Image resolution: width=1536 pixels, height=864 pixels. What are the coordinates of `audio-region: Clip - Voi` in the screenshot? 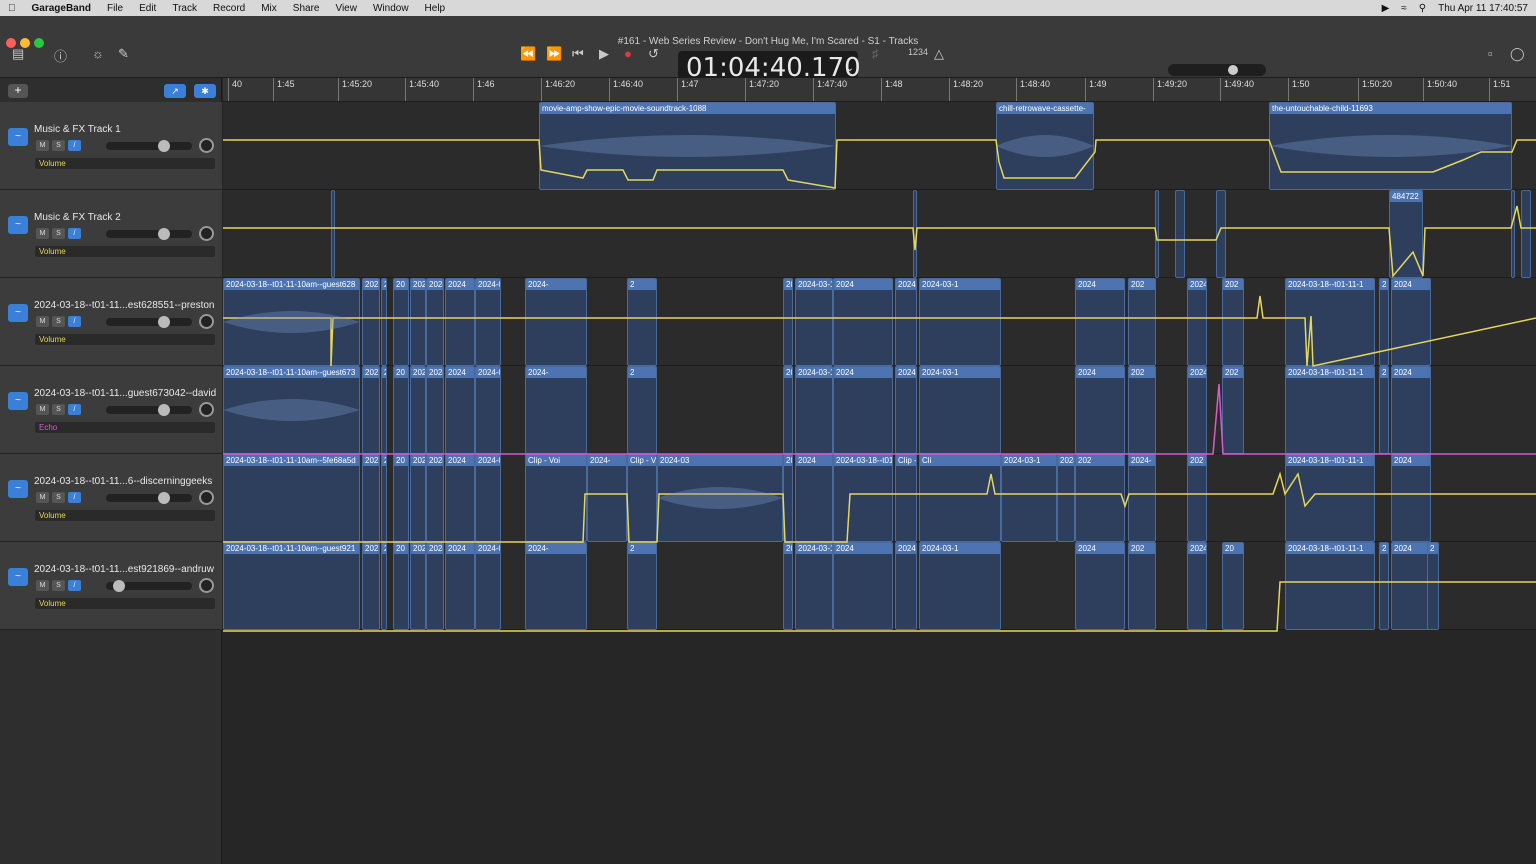 It's located at (556, 498).